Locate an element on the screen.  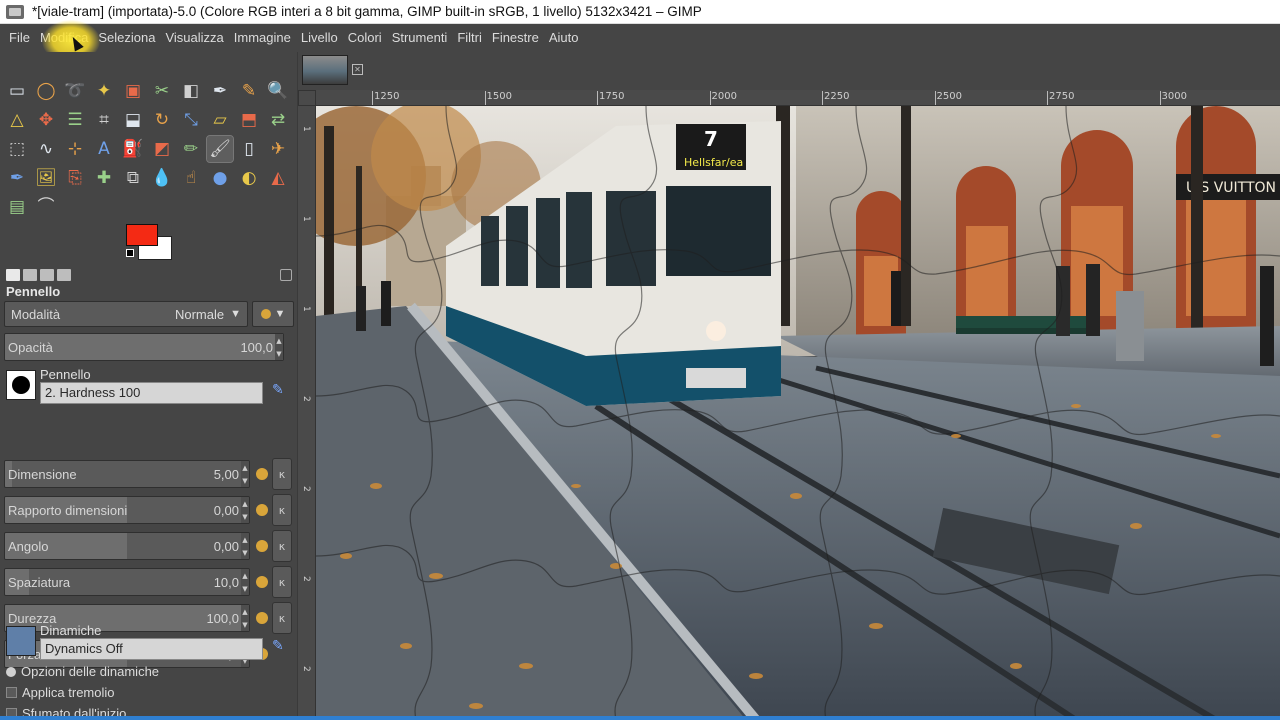
levels-icon: ▤ is located at coordinates (17, 207).